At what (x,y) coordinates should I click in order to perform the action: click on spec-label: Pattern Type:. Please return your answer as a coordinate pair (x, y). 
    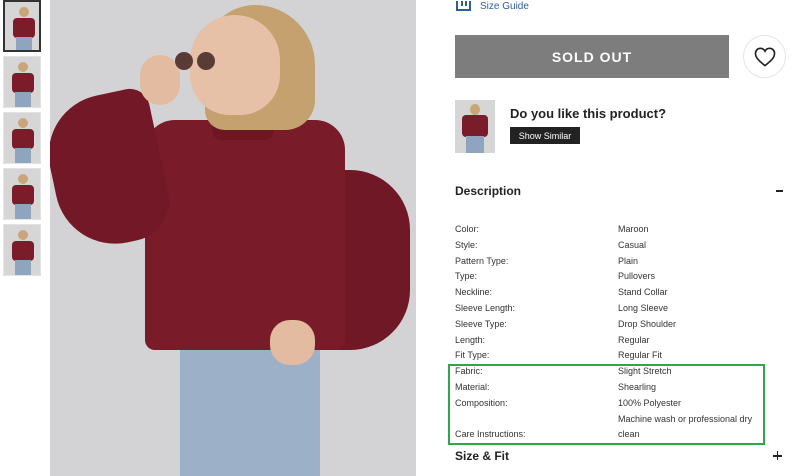
    Looking at the image, I should click on (482, 260).